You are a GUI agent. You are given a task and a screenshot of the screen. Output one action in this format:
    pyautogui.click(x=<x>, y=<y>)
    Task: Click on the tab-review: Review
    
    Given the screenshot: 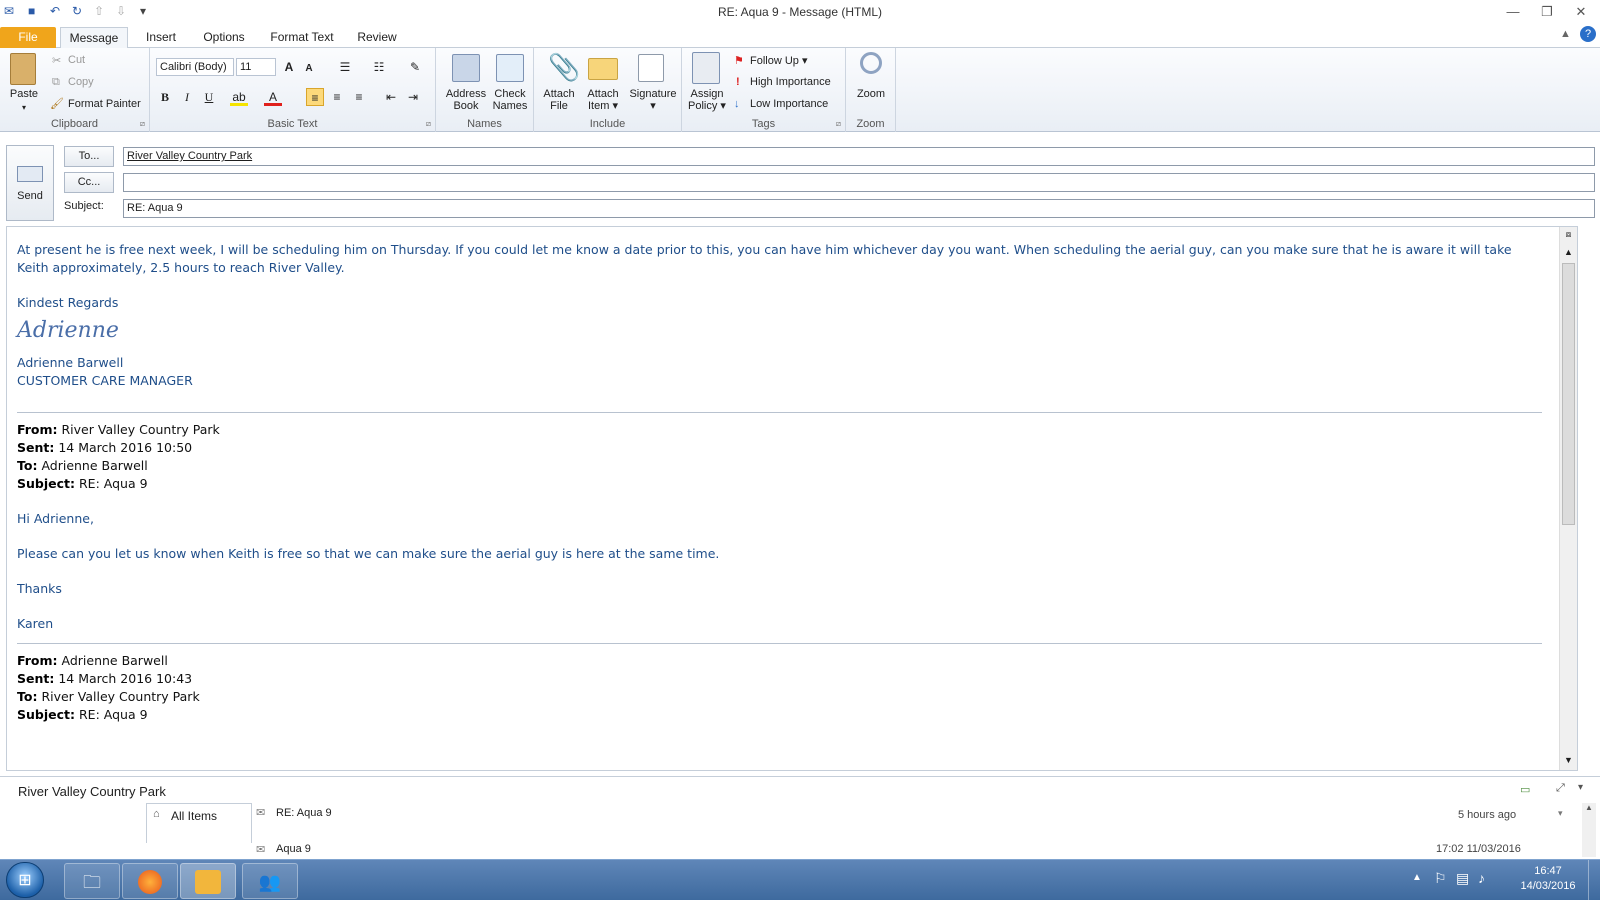 What is the action you would take?
    pyautogui.click(x=377, y=37)
    